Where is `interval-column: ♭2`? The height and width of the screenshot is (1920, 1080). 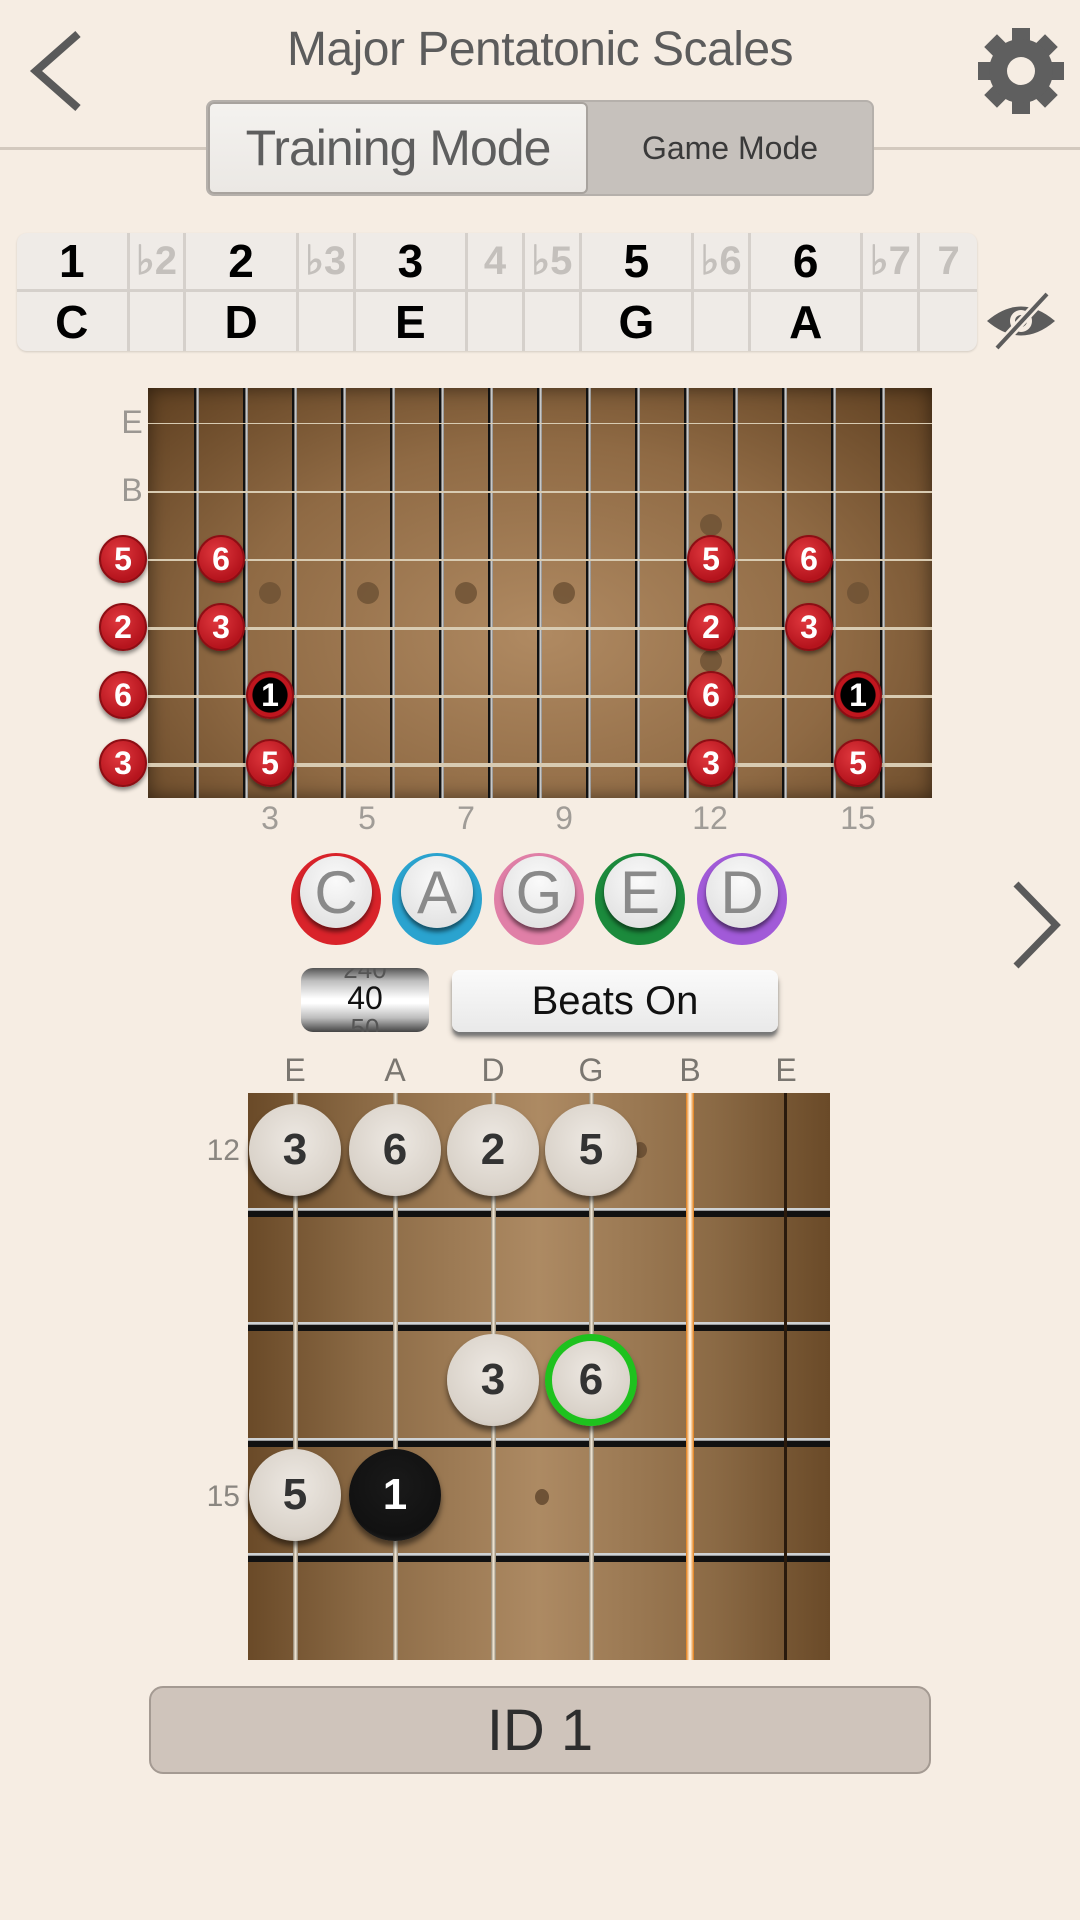
interval-column: ♭2 is located at coordinates (158, 292).